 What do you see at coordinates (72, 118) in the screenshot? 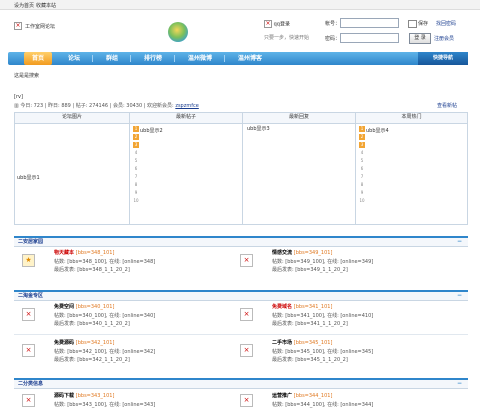
I see `col-header-images: 论坛图片` at bounding box center [72, 118].